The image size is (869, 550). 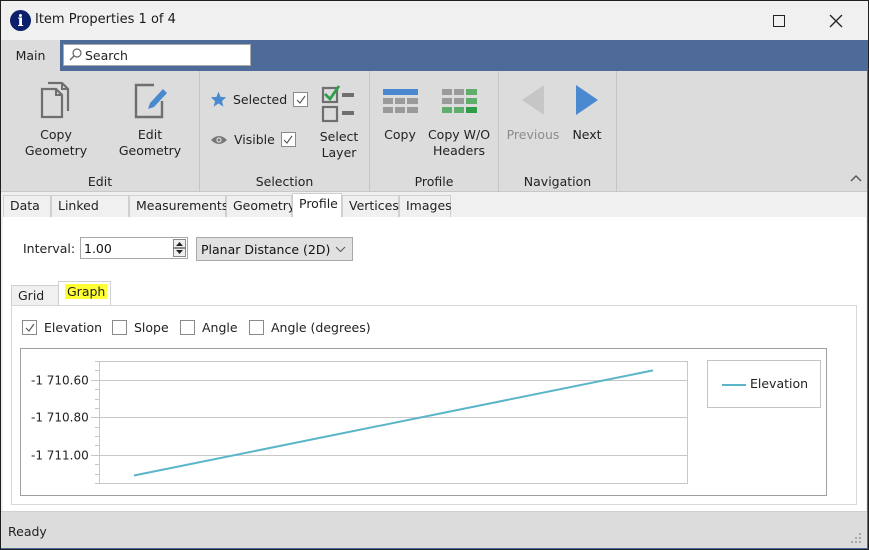 I want to click on previous-button: Previous, so click(x=533, y=111).